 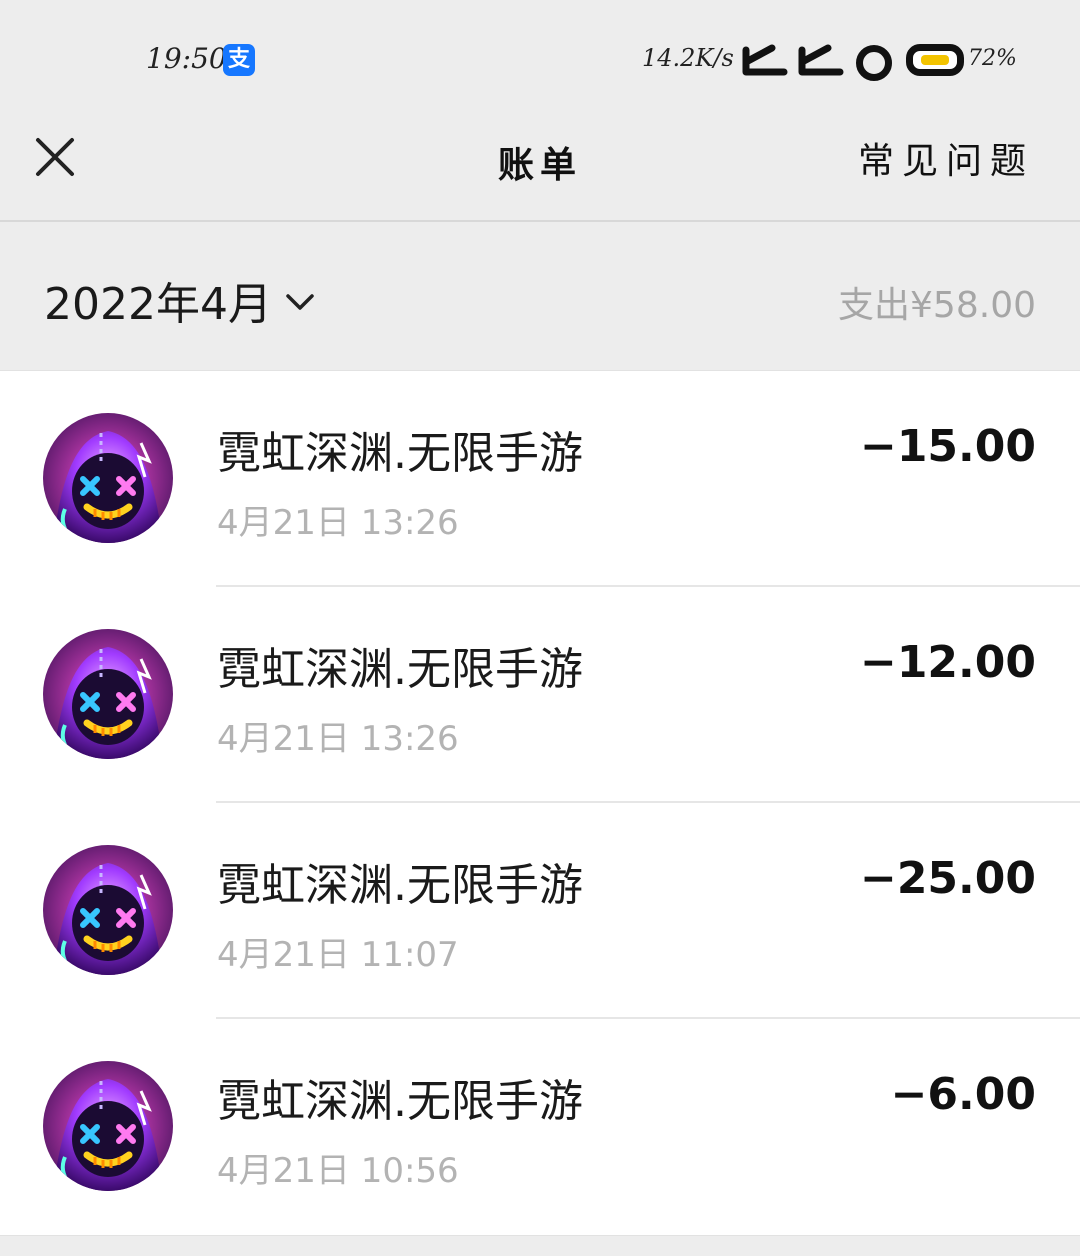 I want to click on transaction-amount: −25.00, so click(x=947, y=878).